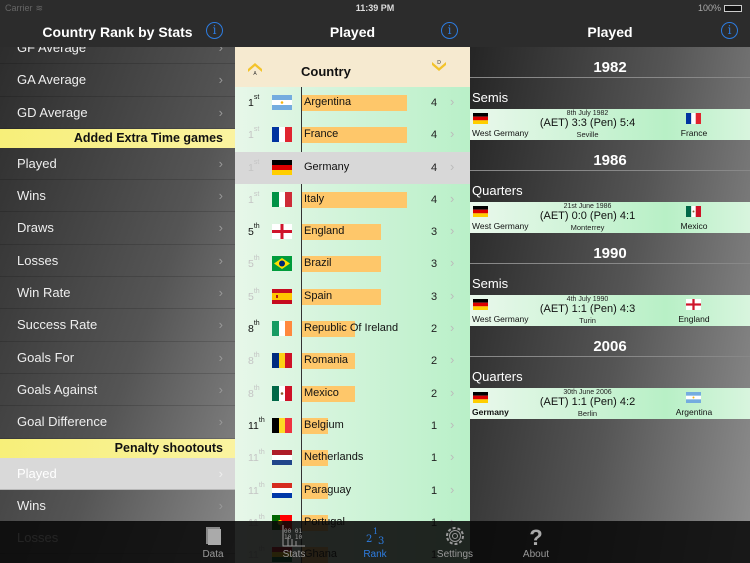 The height and width of the screenshot is (563, 750). Describe the element at coordinates (352, 167) in the screenshot. I see `rank-row: 1st Germany 4 ›` at that location.